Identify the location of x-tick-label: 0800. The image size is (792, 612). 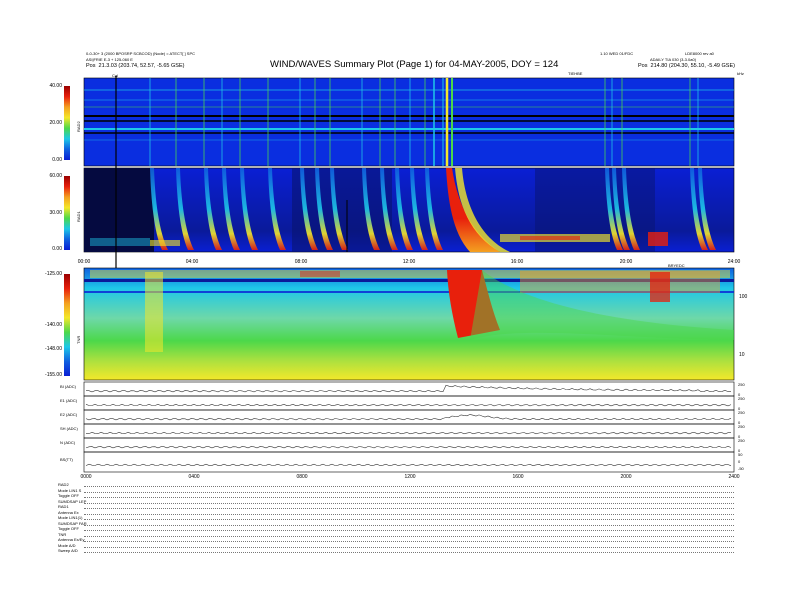
(302, 477).